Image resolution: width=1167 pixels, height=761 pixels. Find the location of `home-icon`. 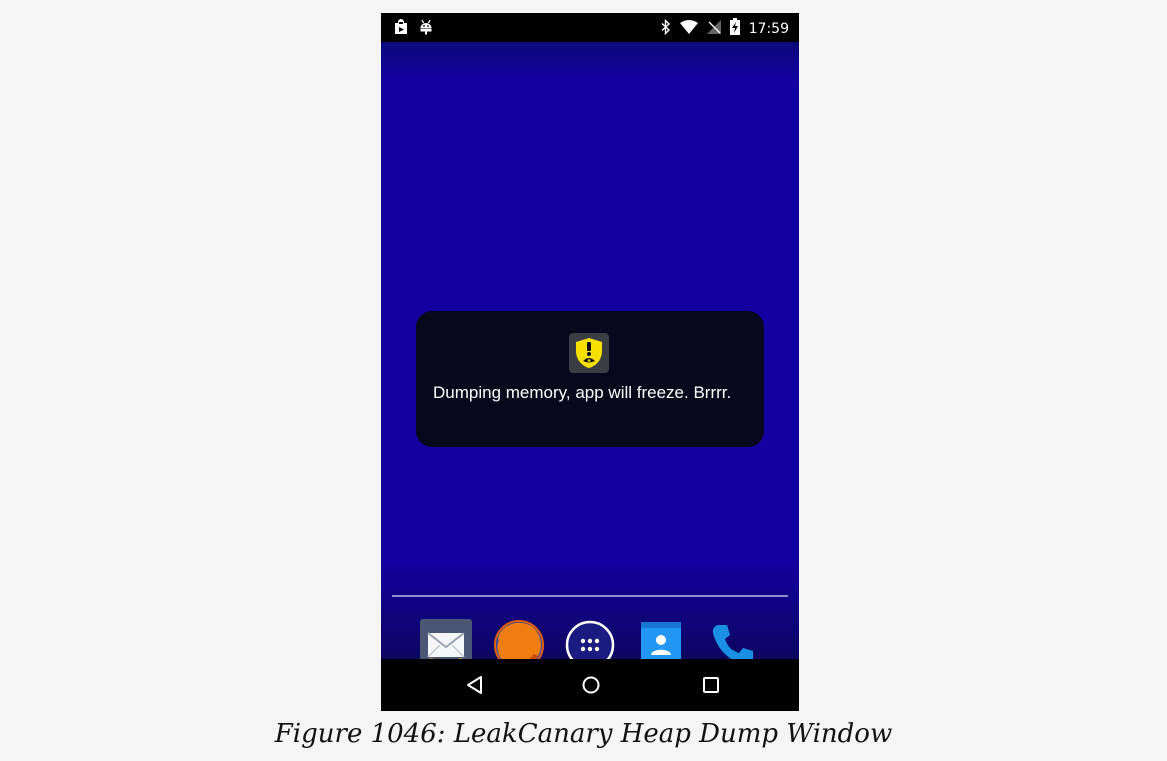

home-icon is located at coordinates (591, 685).